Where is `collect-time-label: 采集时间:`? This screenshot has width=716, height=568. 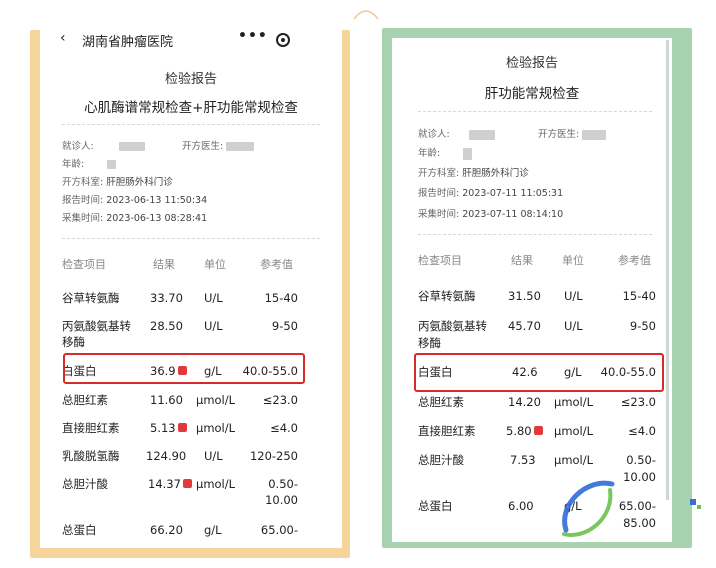 collect-time-label: 采集时间: is located at coordinates (439, 214).